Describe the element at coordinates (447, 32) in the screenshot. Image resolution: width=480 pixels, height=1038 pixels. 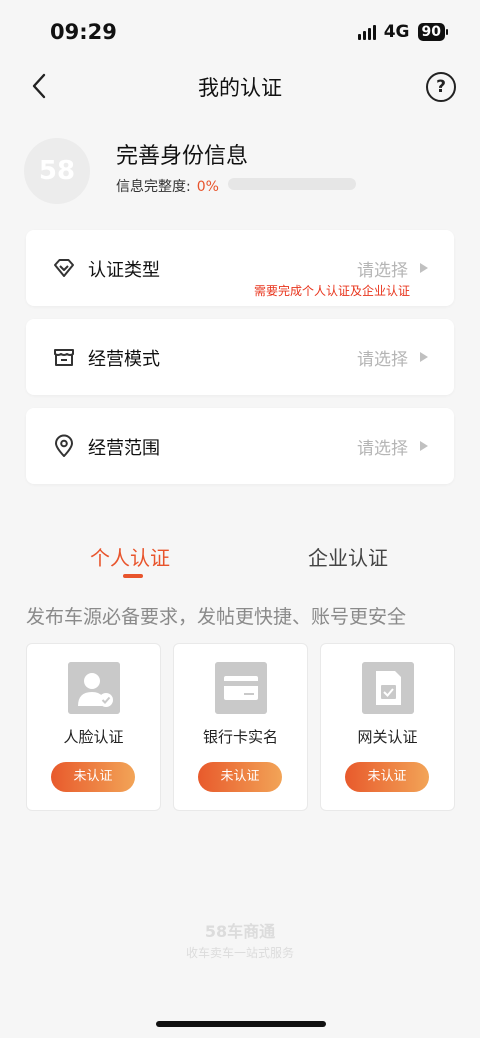
I see `battery-cap` at that location.